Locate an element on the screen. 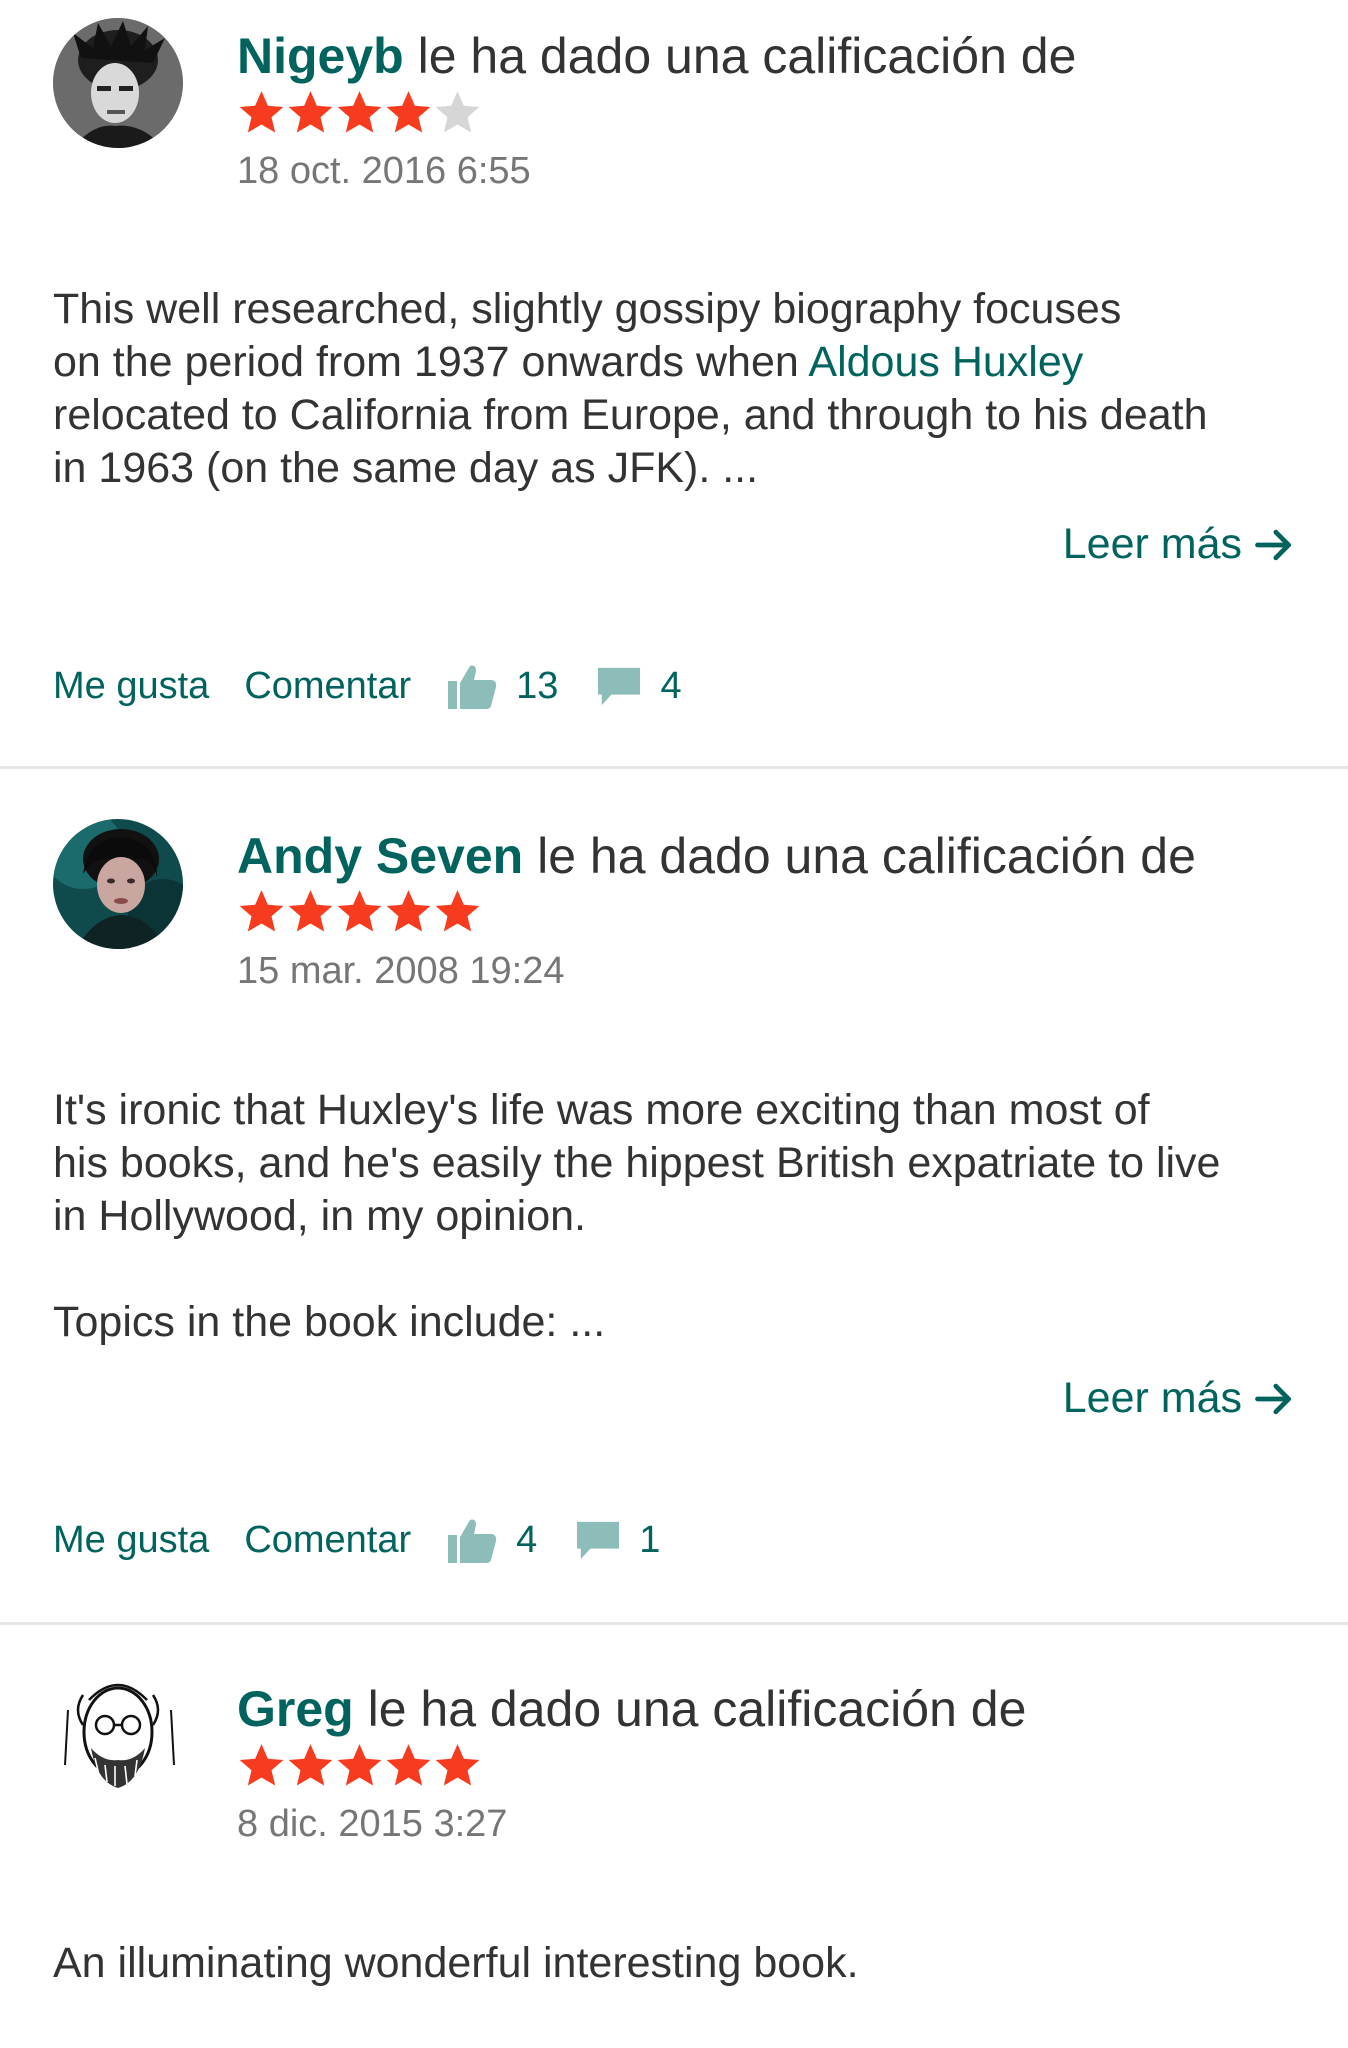  review-text-fragment: on the period from 1937 onwards when is located at coordinates (431, 362).